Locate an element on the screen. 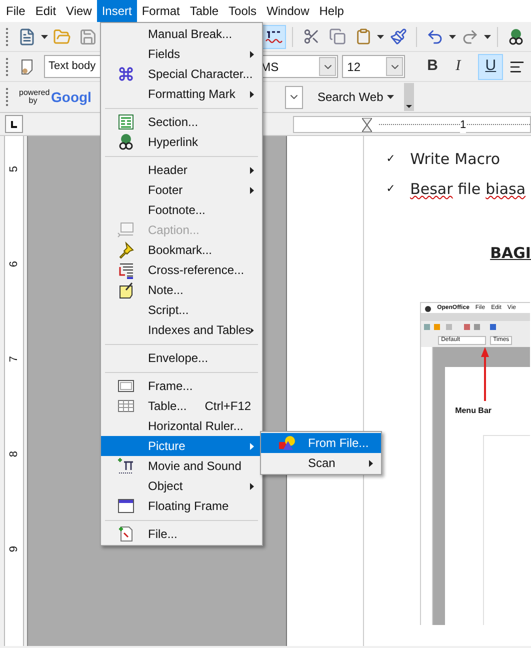  toolbar-overflow-icon is located at coordinates (409, 97).